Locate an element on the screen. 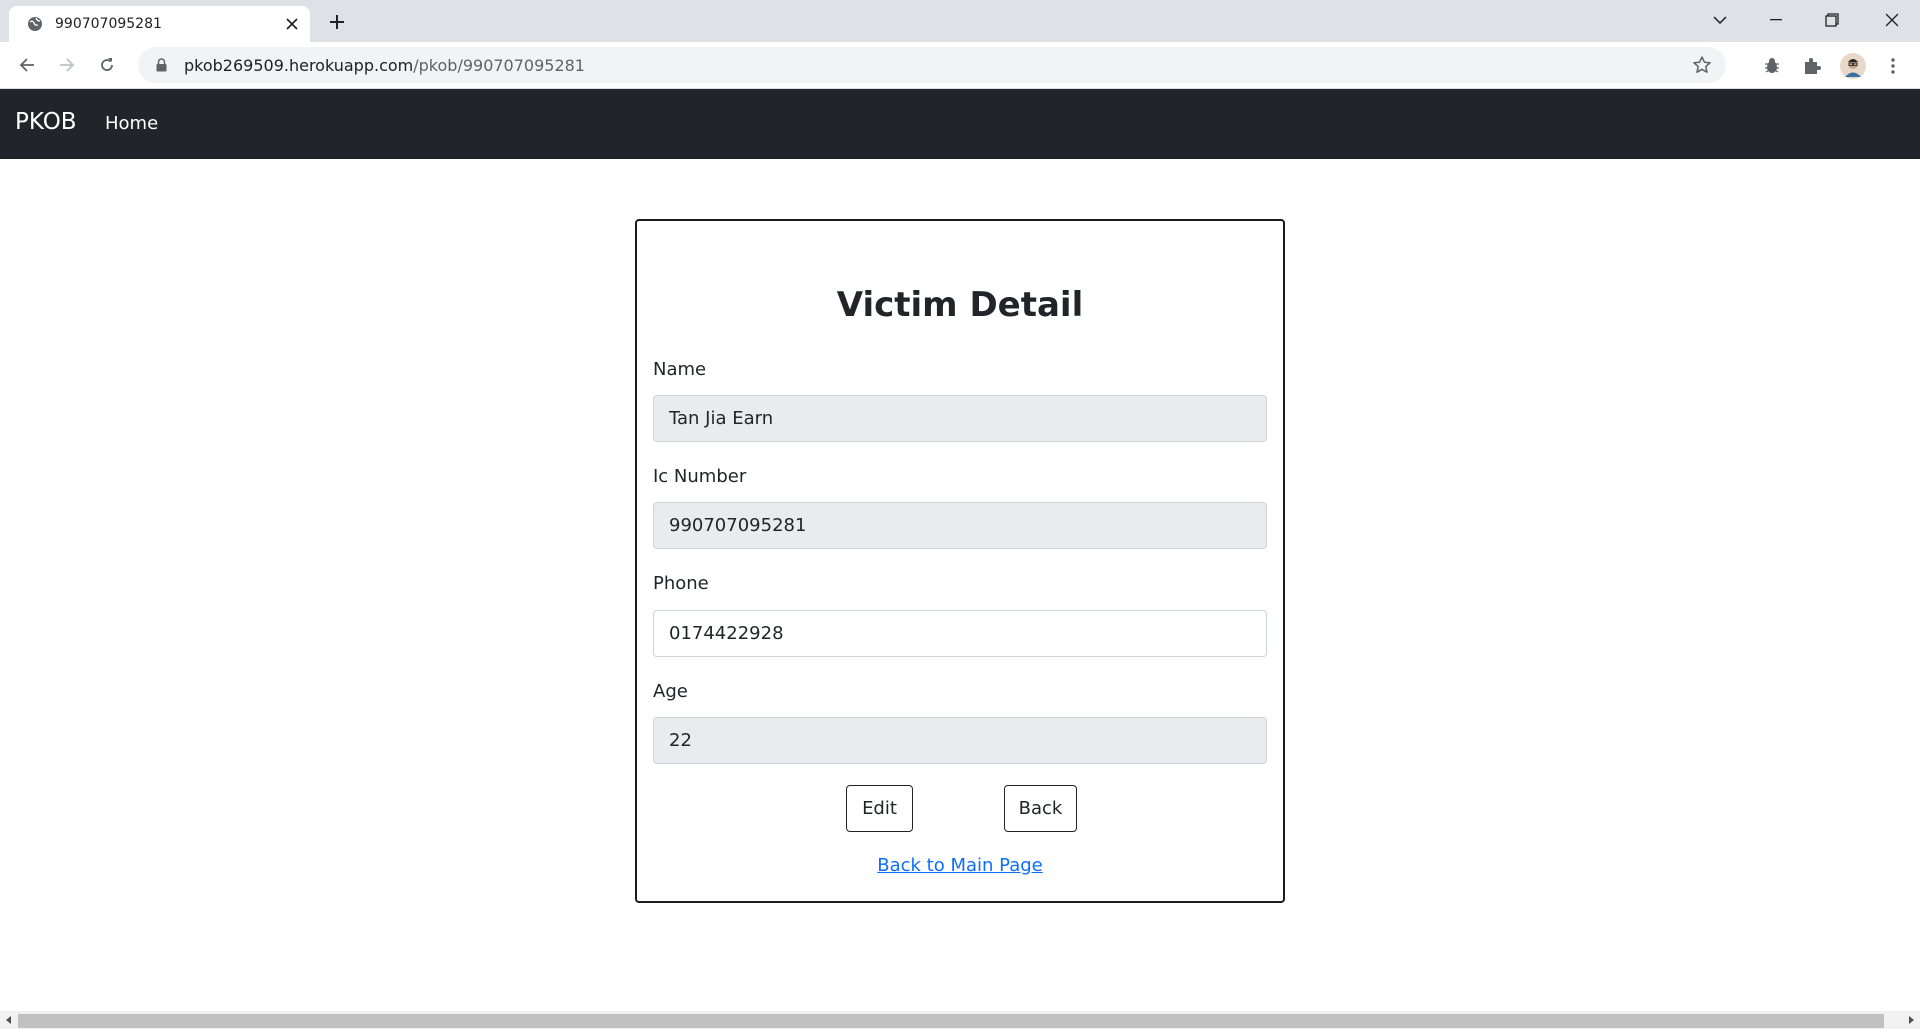 This screenshot has height=1029, width=1920. profile-avatar-icon is located at coordinates (1853, 66).